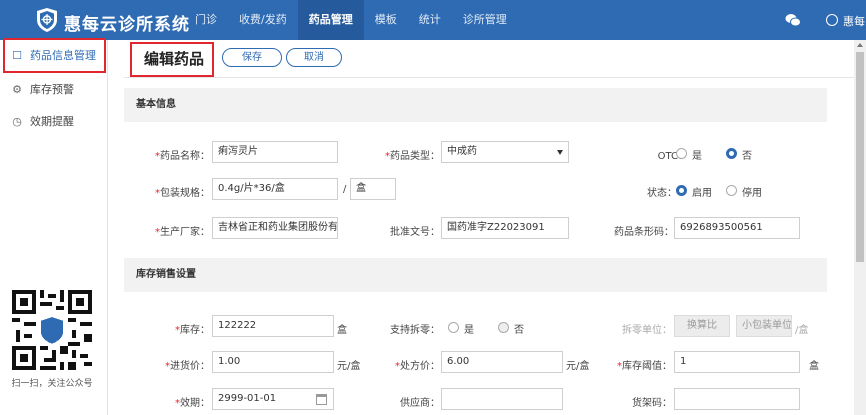 The width and height of the screenshot is (866, 415). Describe the element at coordinates (832, 20) in the screenshot. I see `user-icon` at that location.